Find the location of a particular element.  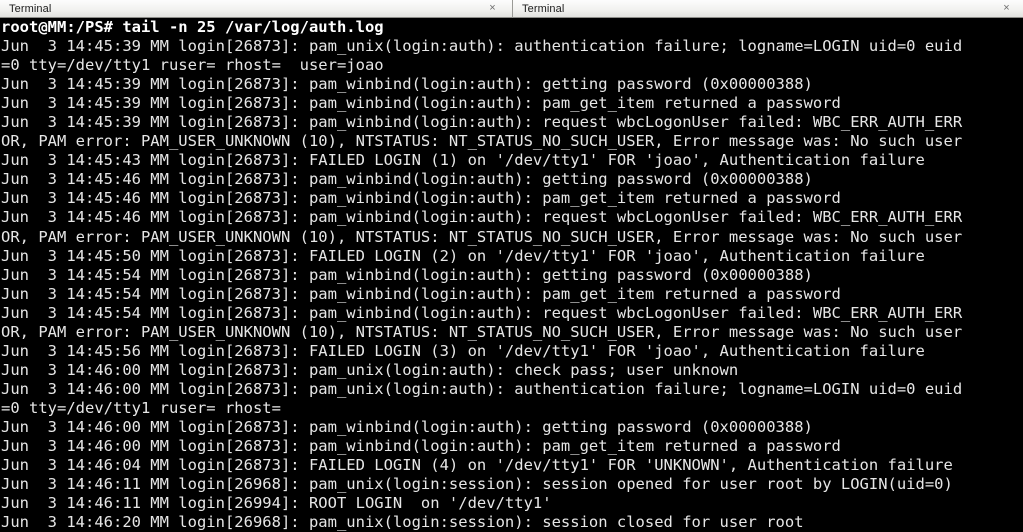

terminal-tab-bar: Terminal × Terminal × is located at coordinates (511, 9).